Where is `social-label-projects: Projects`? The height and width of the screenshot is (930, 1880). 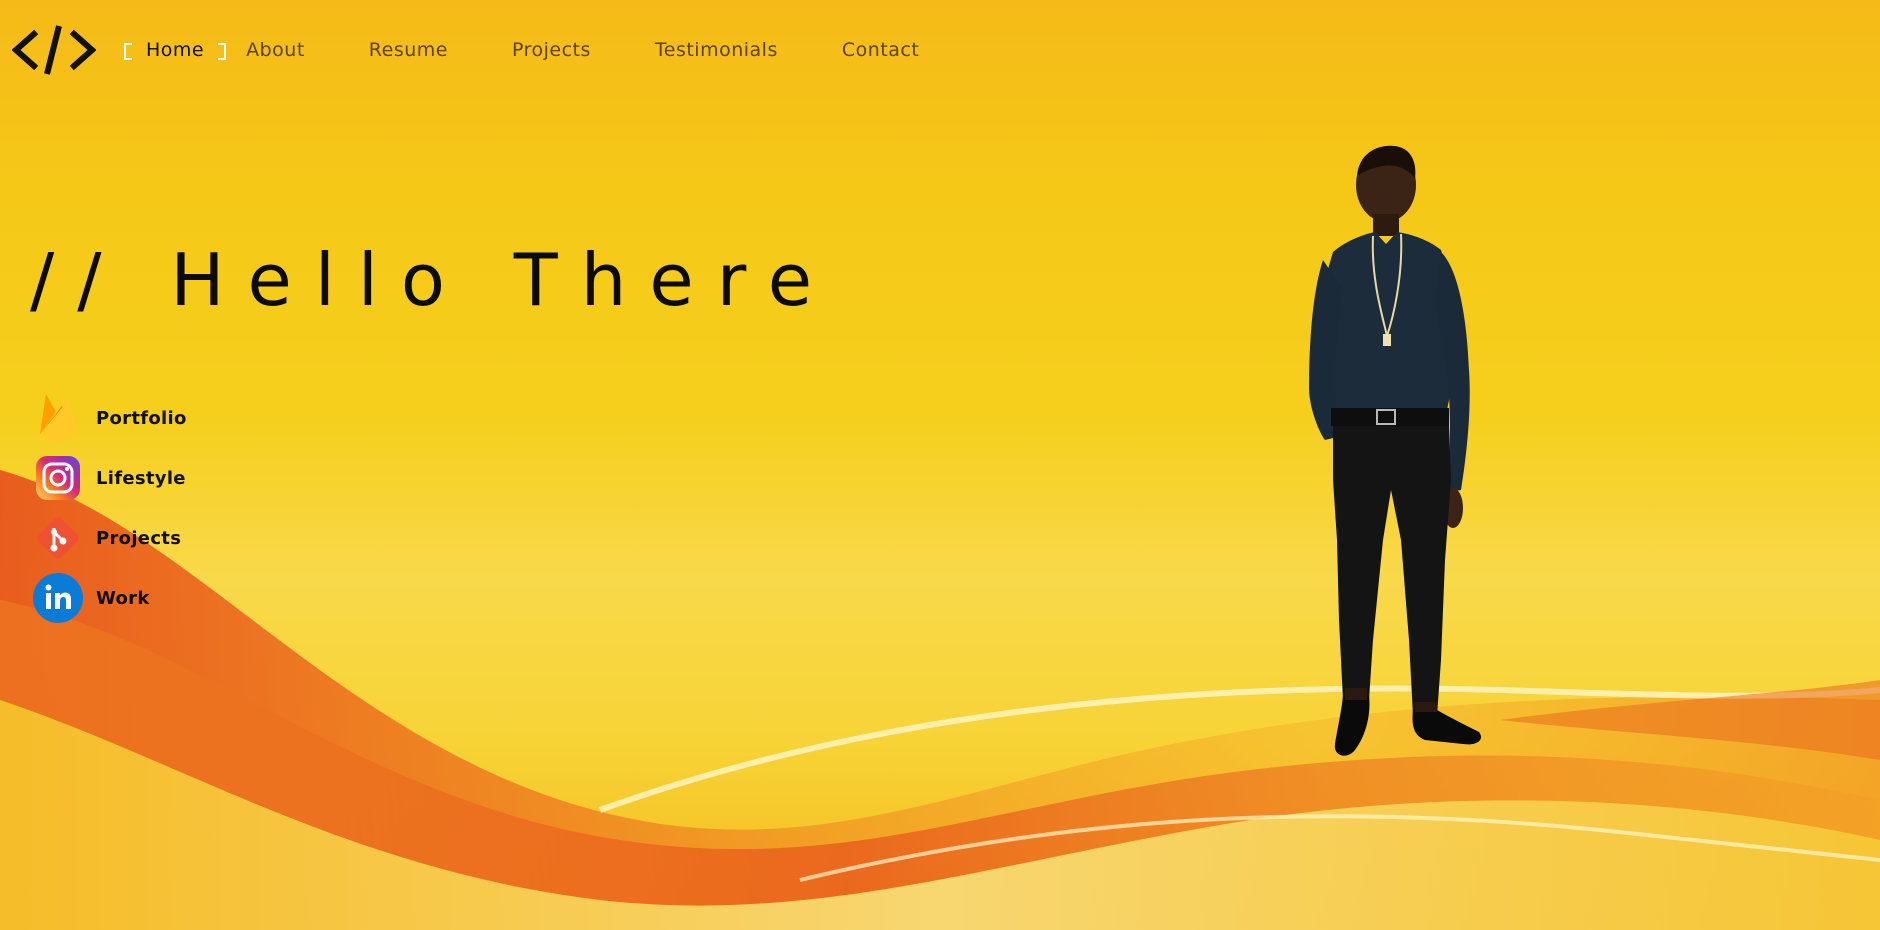
social-label-projects: Projects is located at coordinates (139, 538).